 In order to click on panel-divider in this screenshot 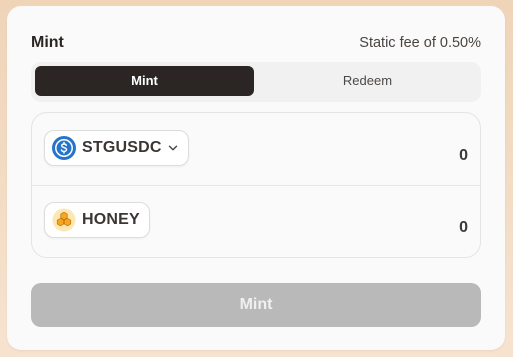, I will do `click(256, 185)`.